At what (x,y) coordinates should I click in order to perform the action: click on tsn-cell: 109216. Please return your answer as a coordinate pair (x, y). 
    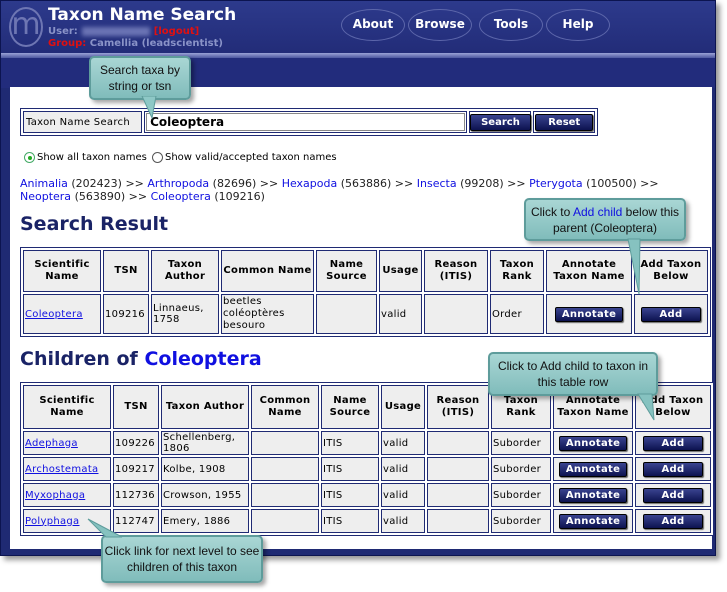
    Looking at the image, I should click on (126, 314).